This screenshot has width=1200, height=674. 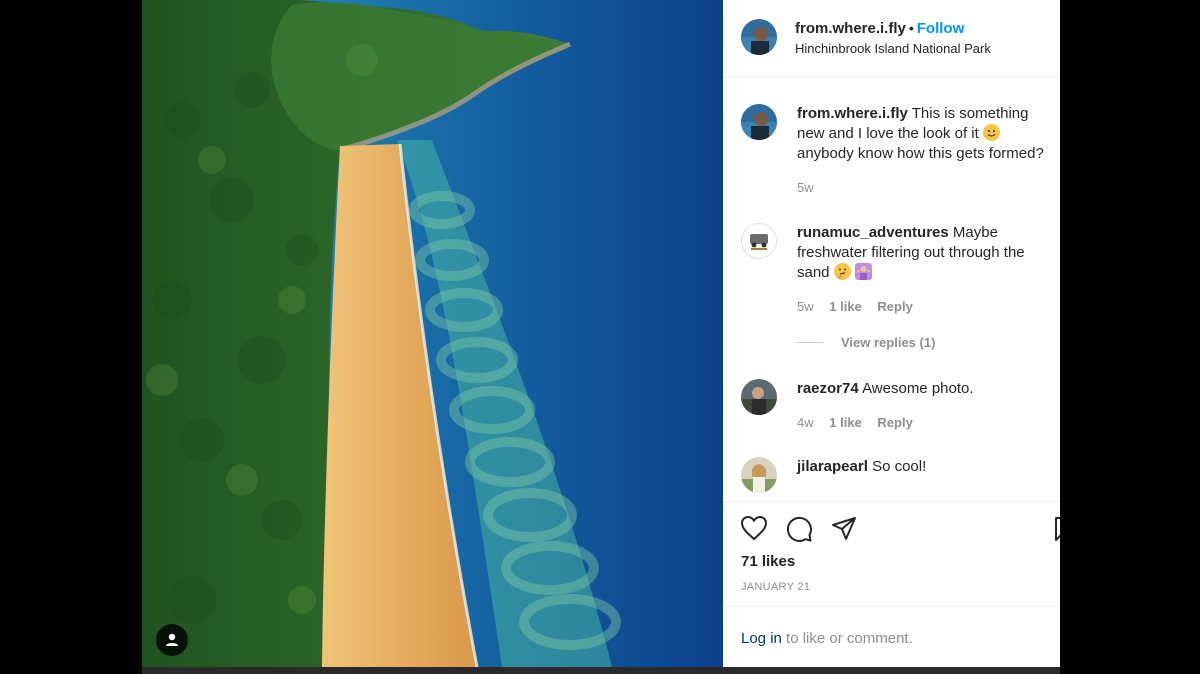 I want to click on thinking-face-emoji, so click(x=842, y=271).